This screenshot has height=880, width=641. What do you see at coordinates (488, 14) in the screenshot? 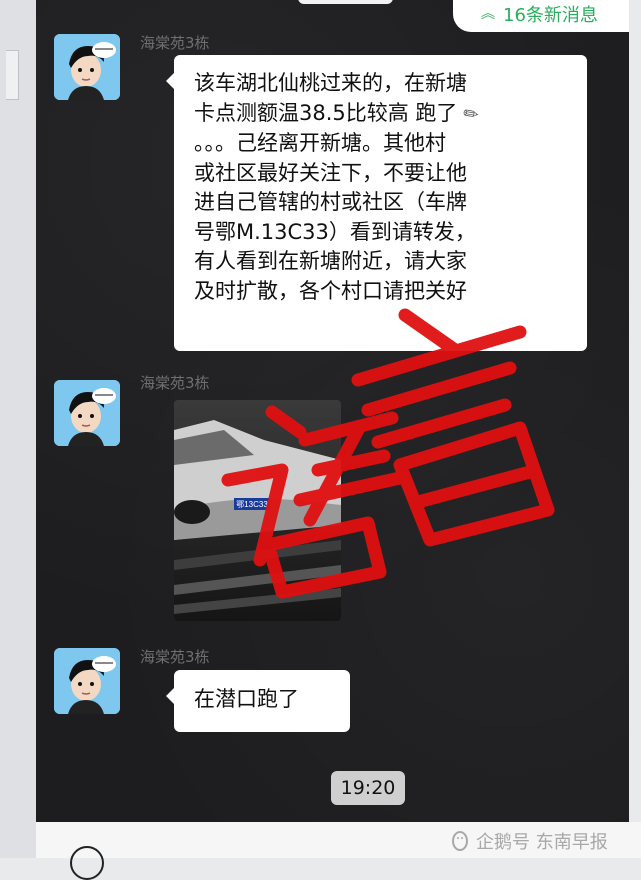
I see `double-chevron-up-icon: ︽` at bounding box center [488, 14].